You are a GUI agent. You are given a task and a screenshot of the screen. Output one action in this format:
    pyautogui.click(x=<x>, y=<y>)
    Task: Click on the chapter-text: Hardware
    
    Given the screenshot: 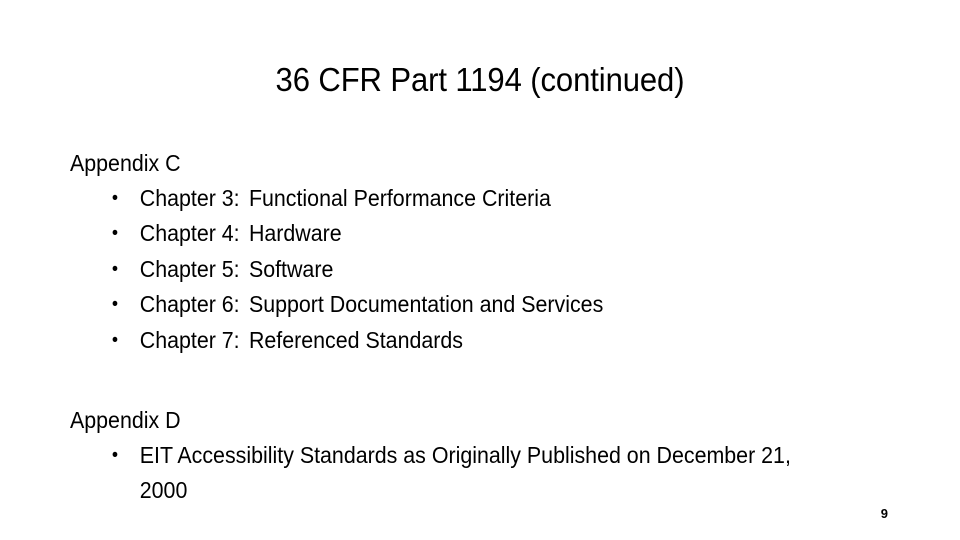 What is the action you would take?
    pyautogui.click(x=295, y=233)
    